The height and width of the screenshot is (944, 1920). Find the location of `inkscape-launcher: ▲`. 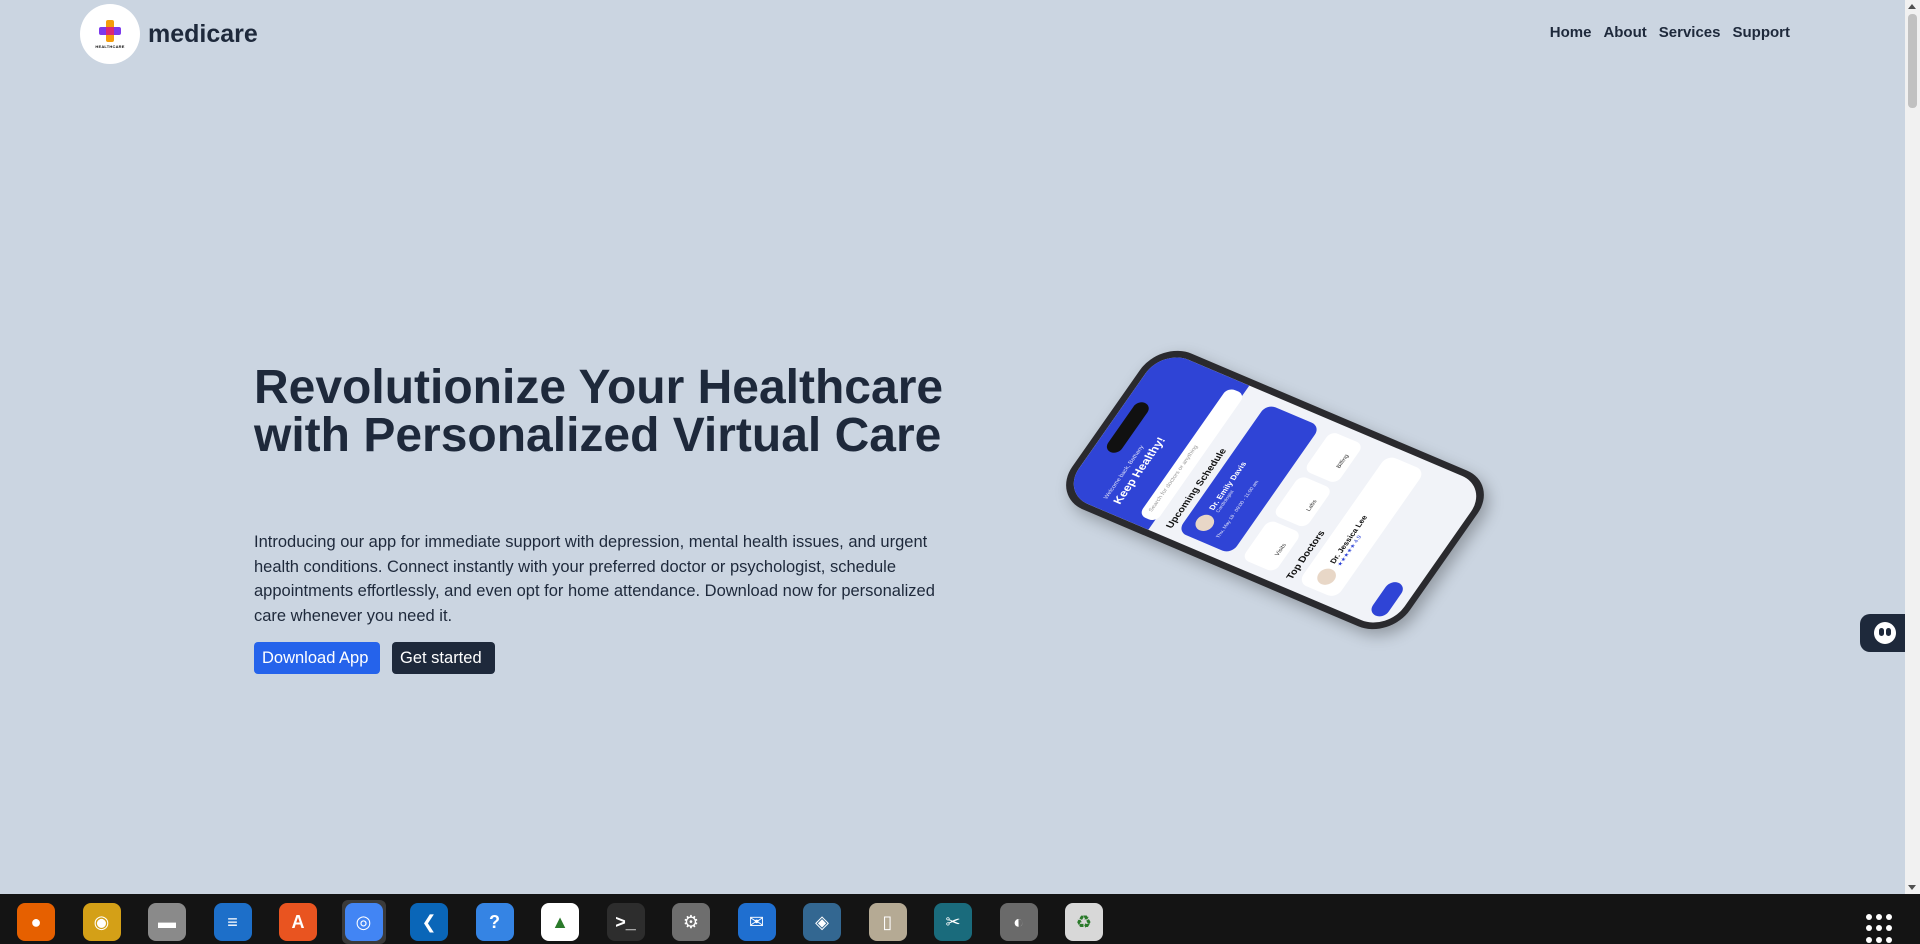

inkscape-launcher: ▲ is located at coordinates (560, 922).